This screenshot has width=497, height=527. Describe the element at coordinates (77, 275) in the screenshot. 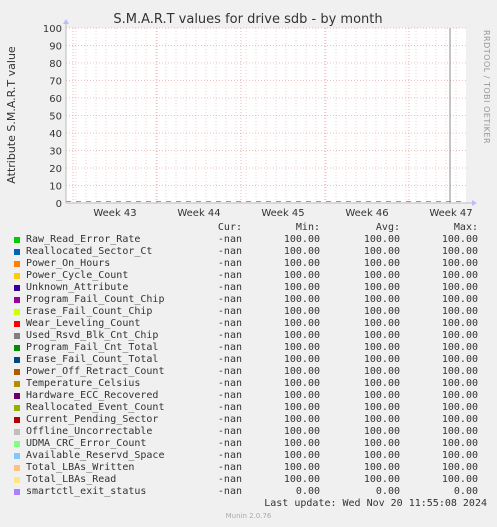

I see `legend-series-name: Power_Cycle_Count` at that location.